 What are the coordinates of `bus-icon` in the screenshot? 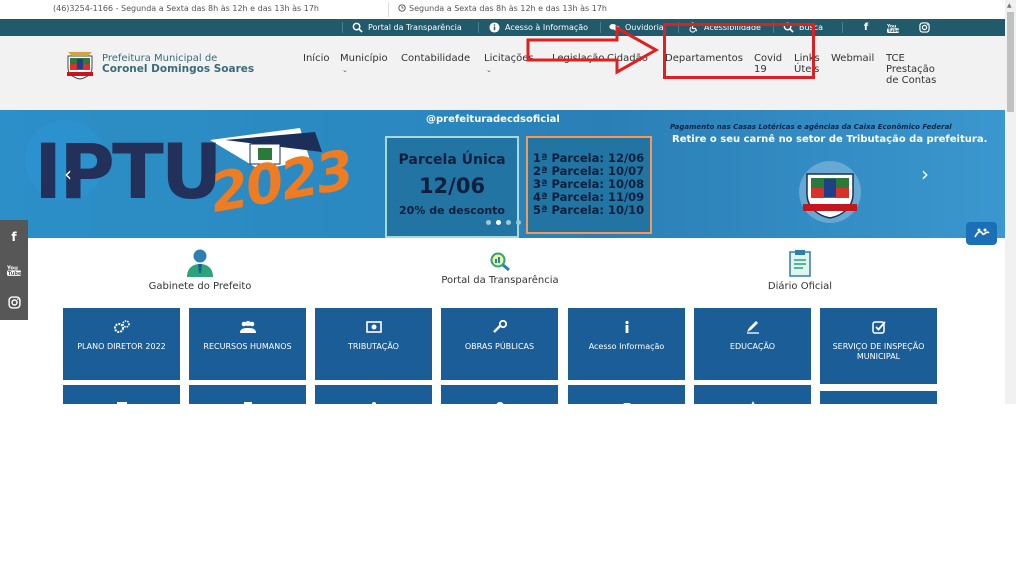 It's located at (626, 403).